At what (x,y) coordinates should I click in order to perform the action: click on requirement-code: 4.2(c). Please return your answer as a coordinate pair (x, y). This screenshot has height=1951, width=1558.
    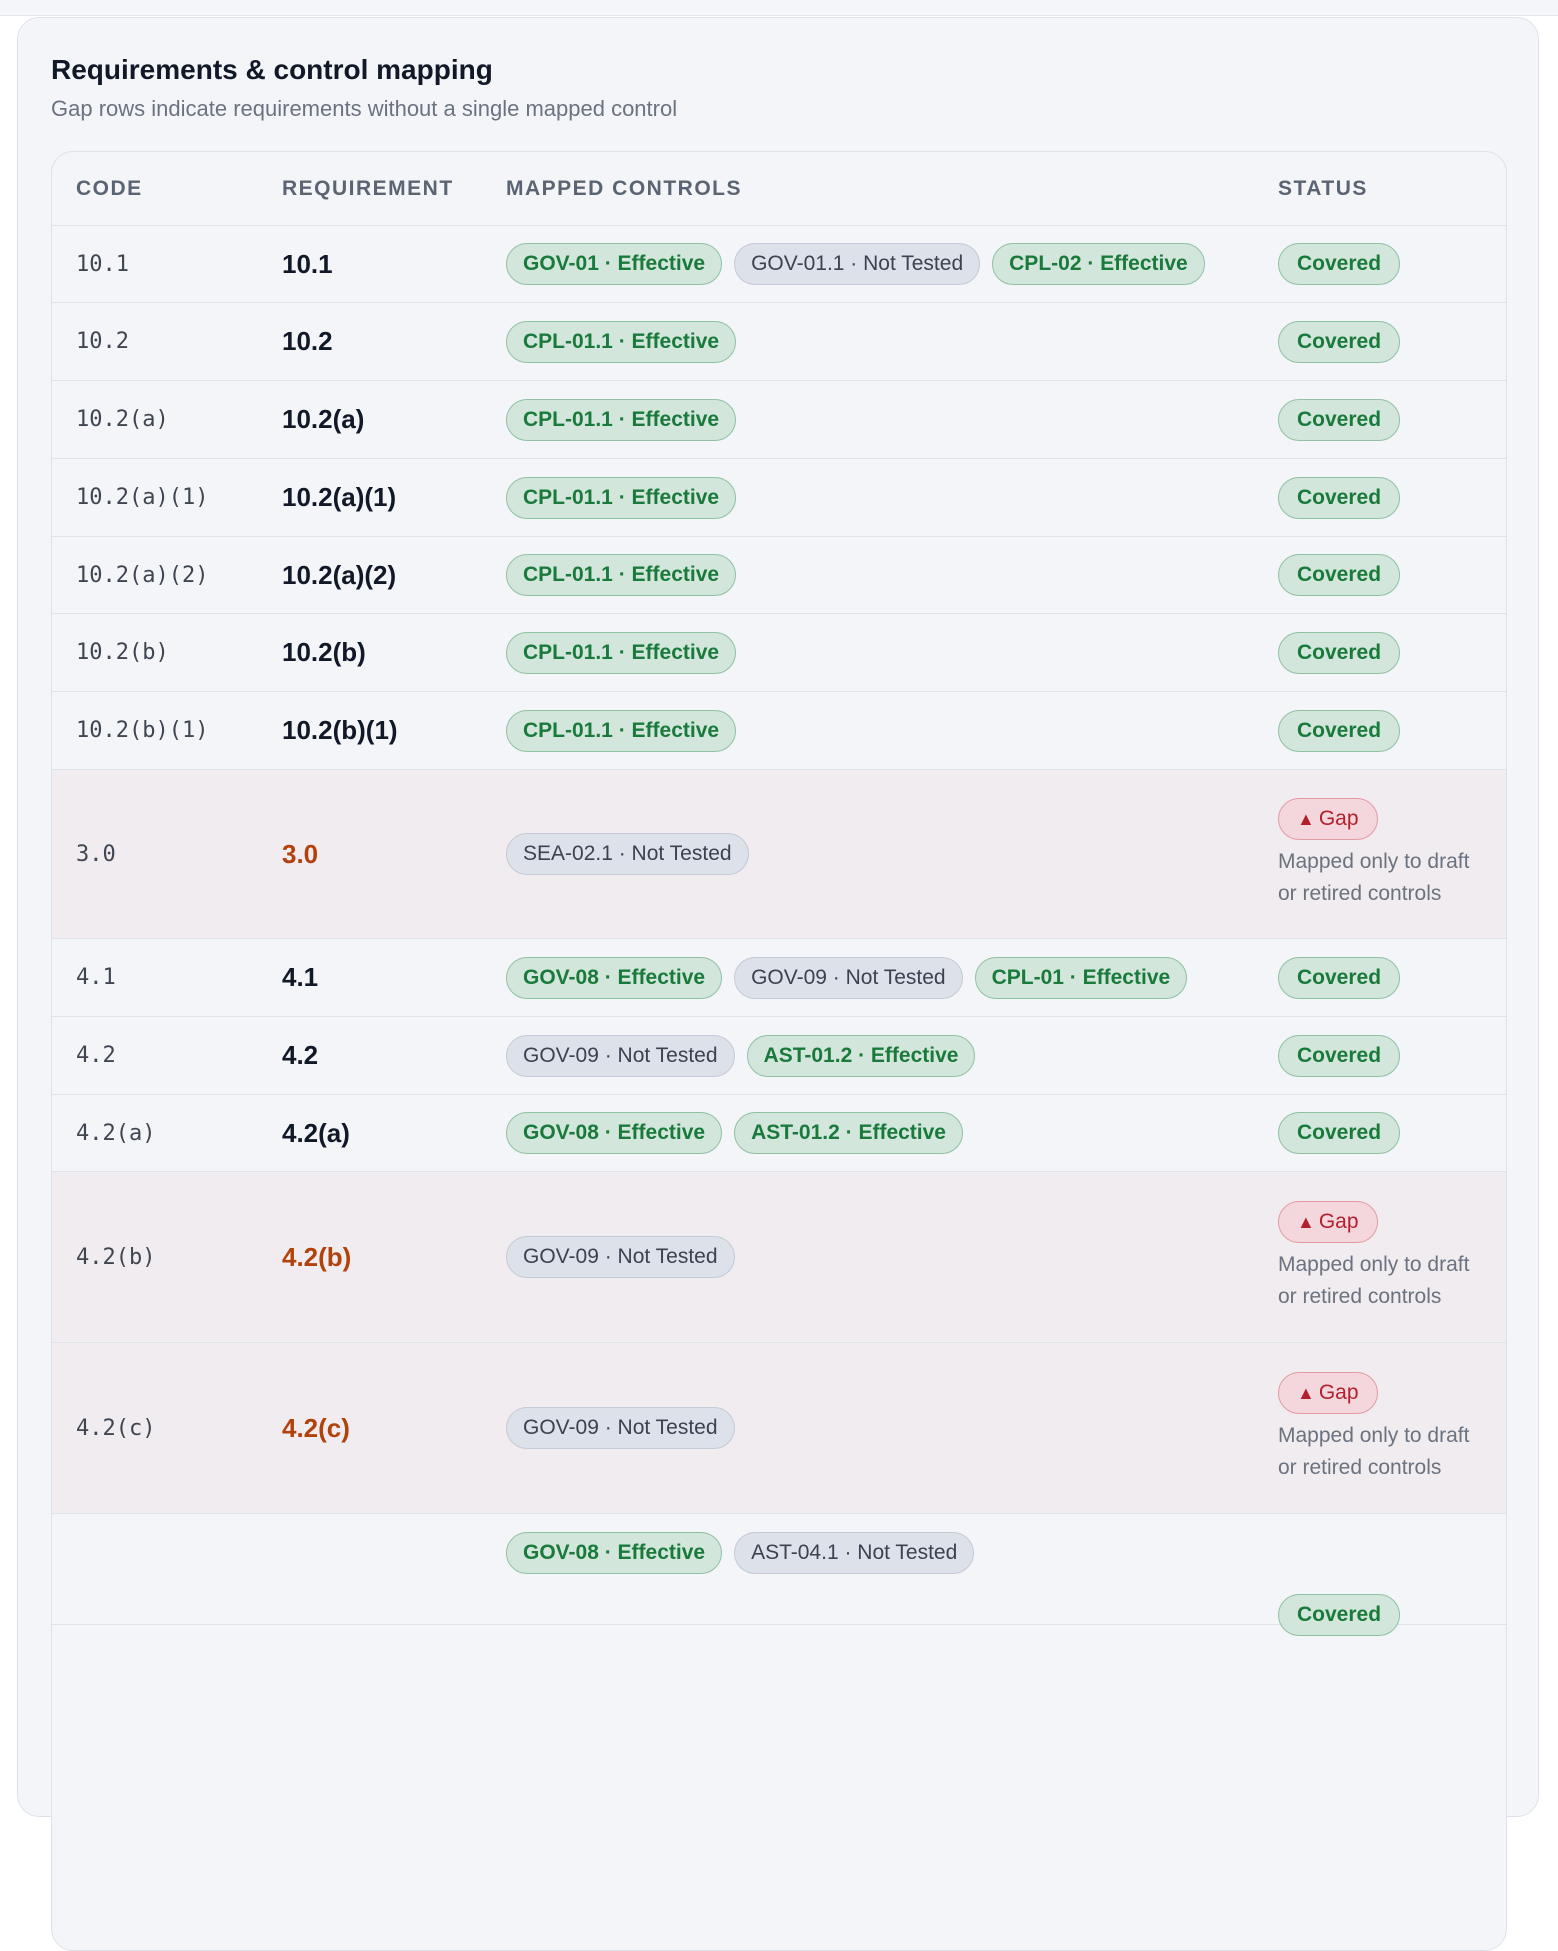
    Looking at the image, I should click on (116, 1428).